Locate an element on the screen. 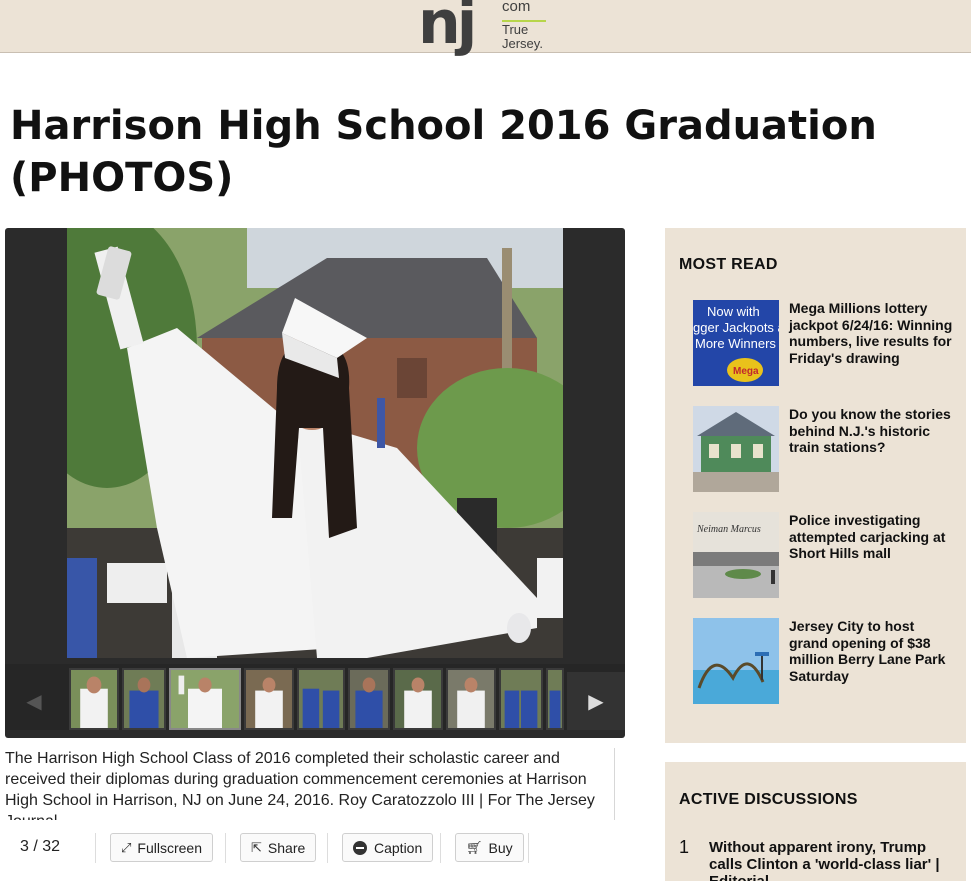 This screenshot has height=881, width=971. photo-counter: 3 / 32 is located at coordinates (40, 846).